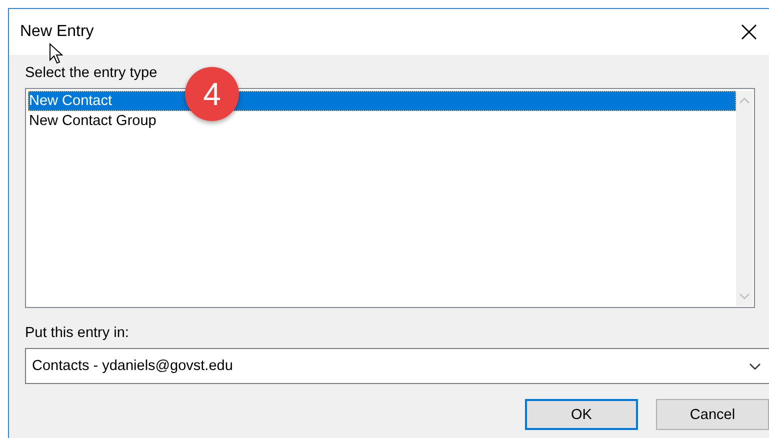 Image resolution: width=769 pixels, height=438 pixels. Describe the element at coordinates (744, 296) in the screenshot. I see `scroll-down-icon` at that location.